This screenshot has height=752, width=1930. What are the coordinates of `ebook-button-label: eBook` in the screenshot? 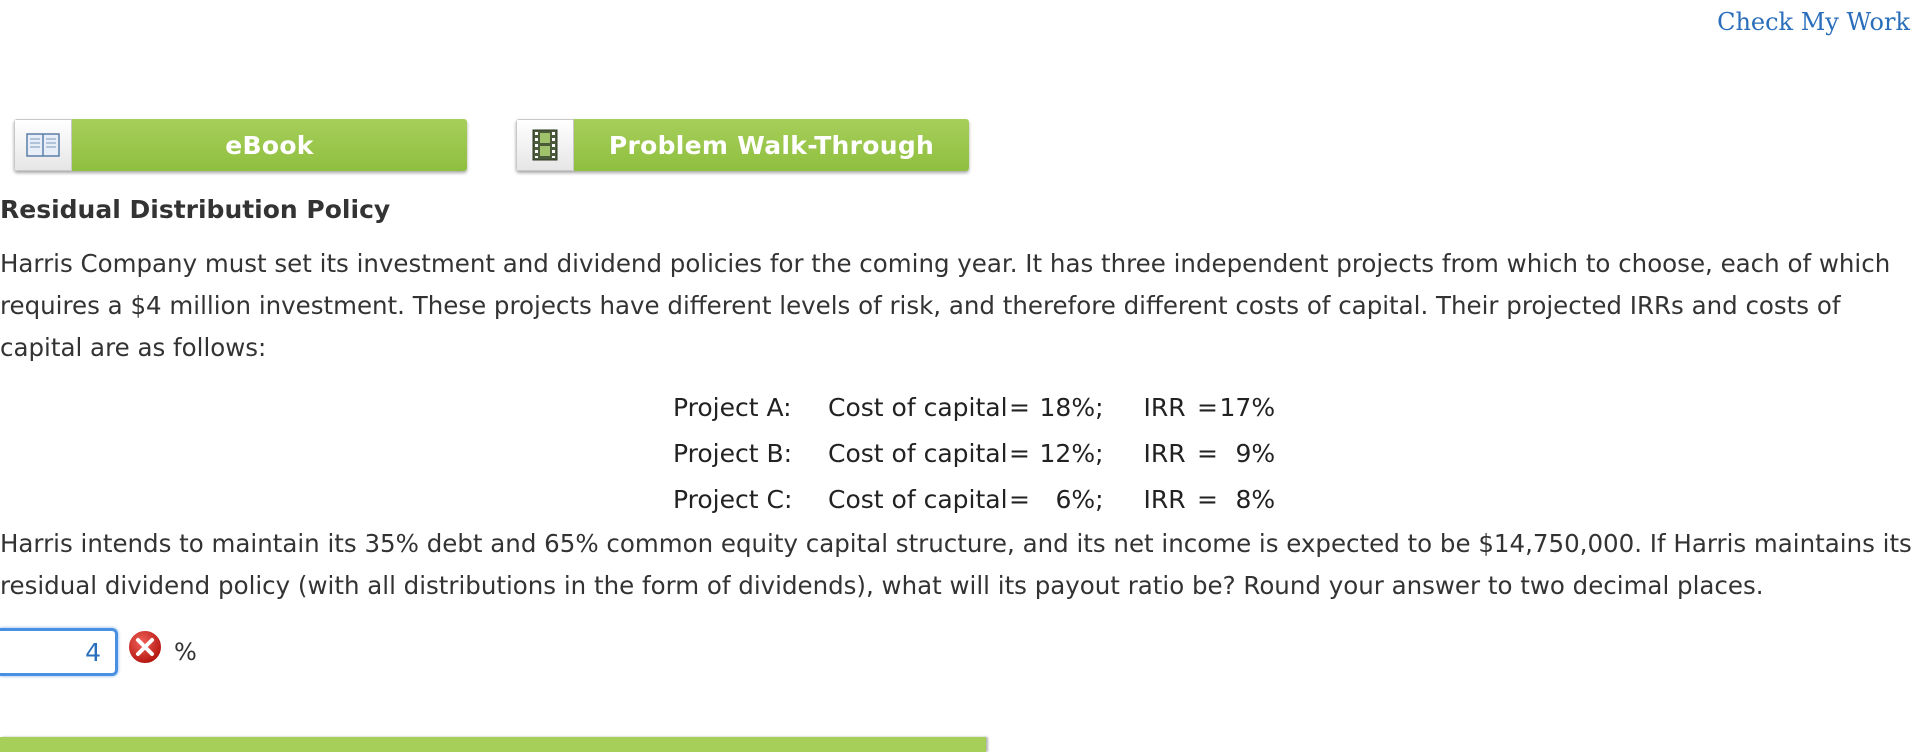 It's located at (269, 145).